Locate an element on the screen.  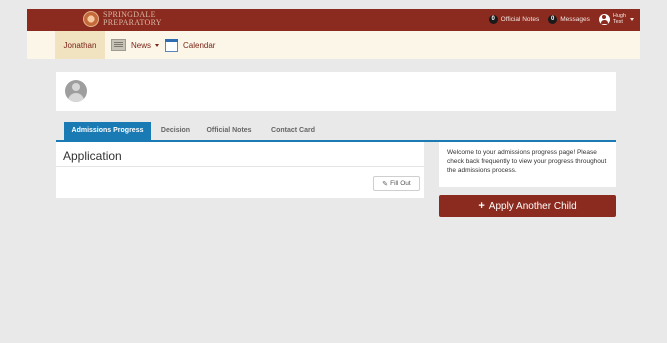
fill-out-button: ✎ Fill Out is located at coordinates (396, 183).